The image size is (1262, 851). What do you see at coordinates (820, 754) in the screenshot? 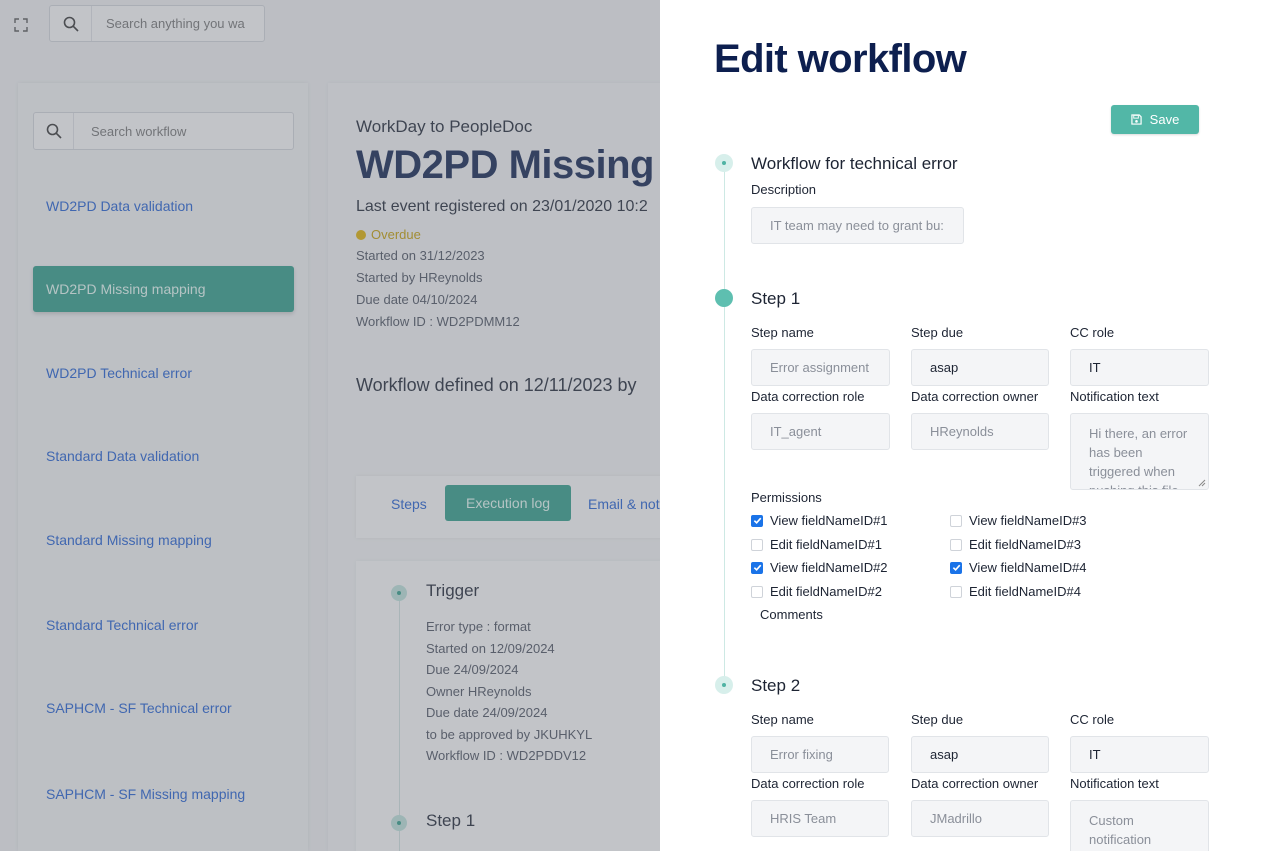
I see `step2-step-name-field: Error fixing` at bounding box center [820, 754].